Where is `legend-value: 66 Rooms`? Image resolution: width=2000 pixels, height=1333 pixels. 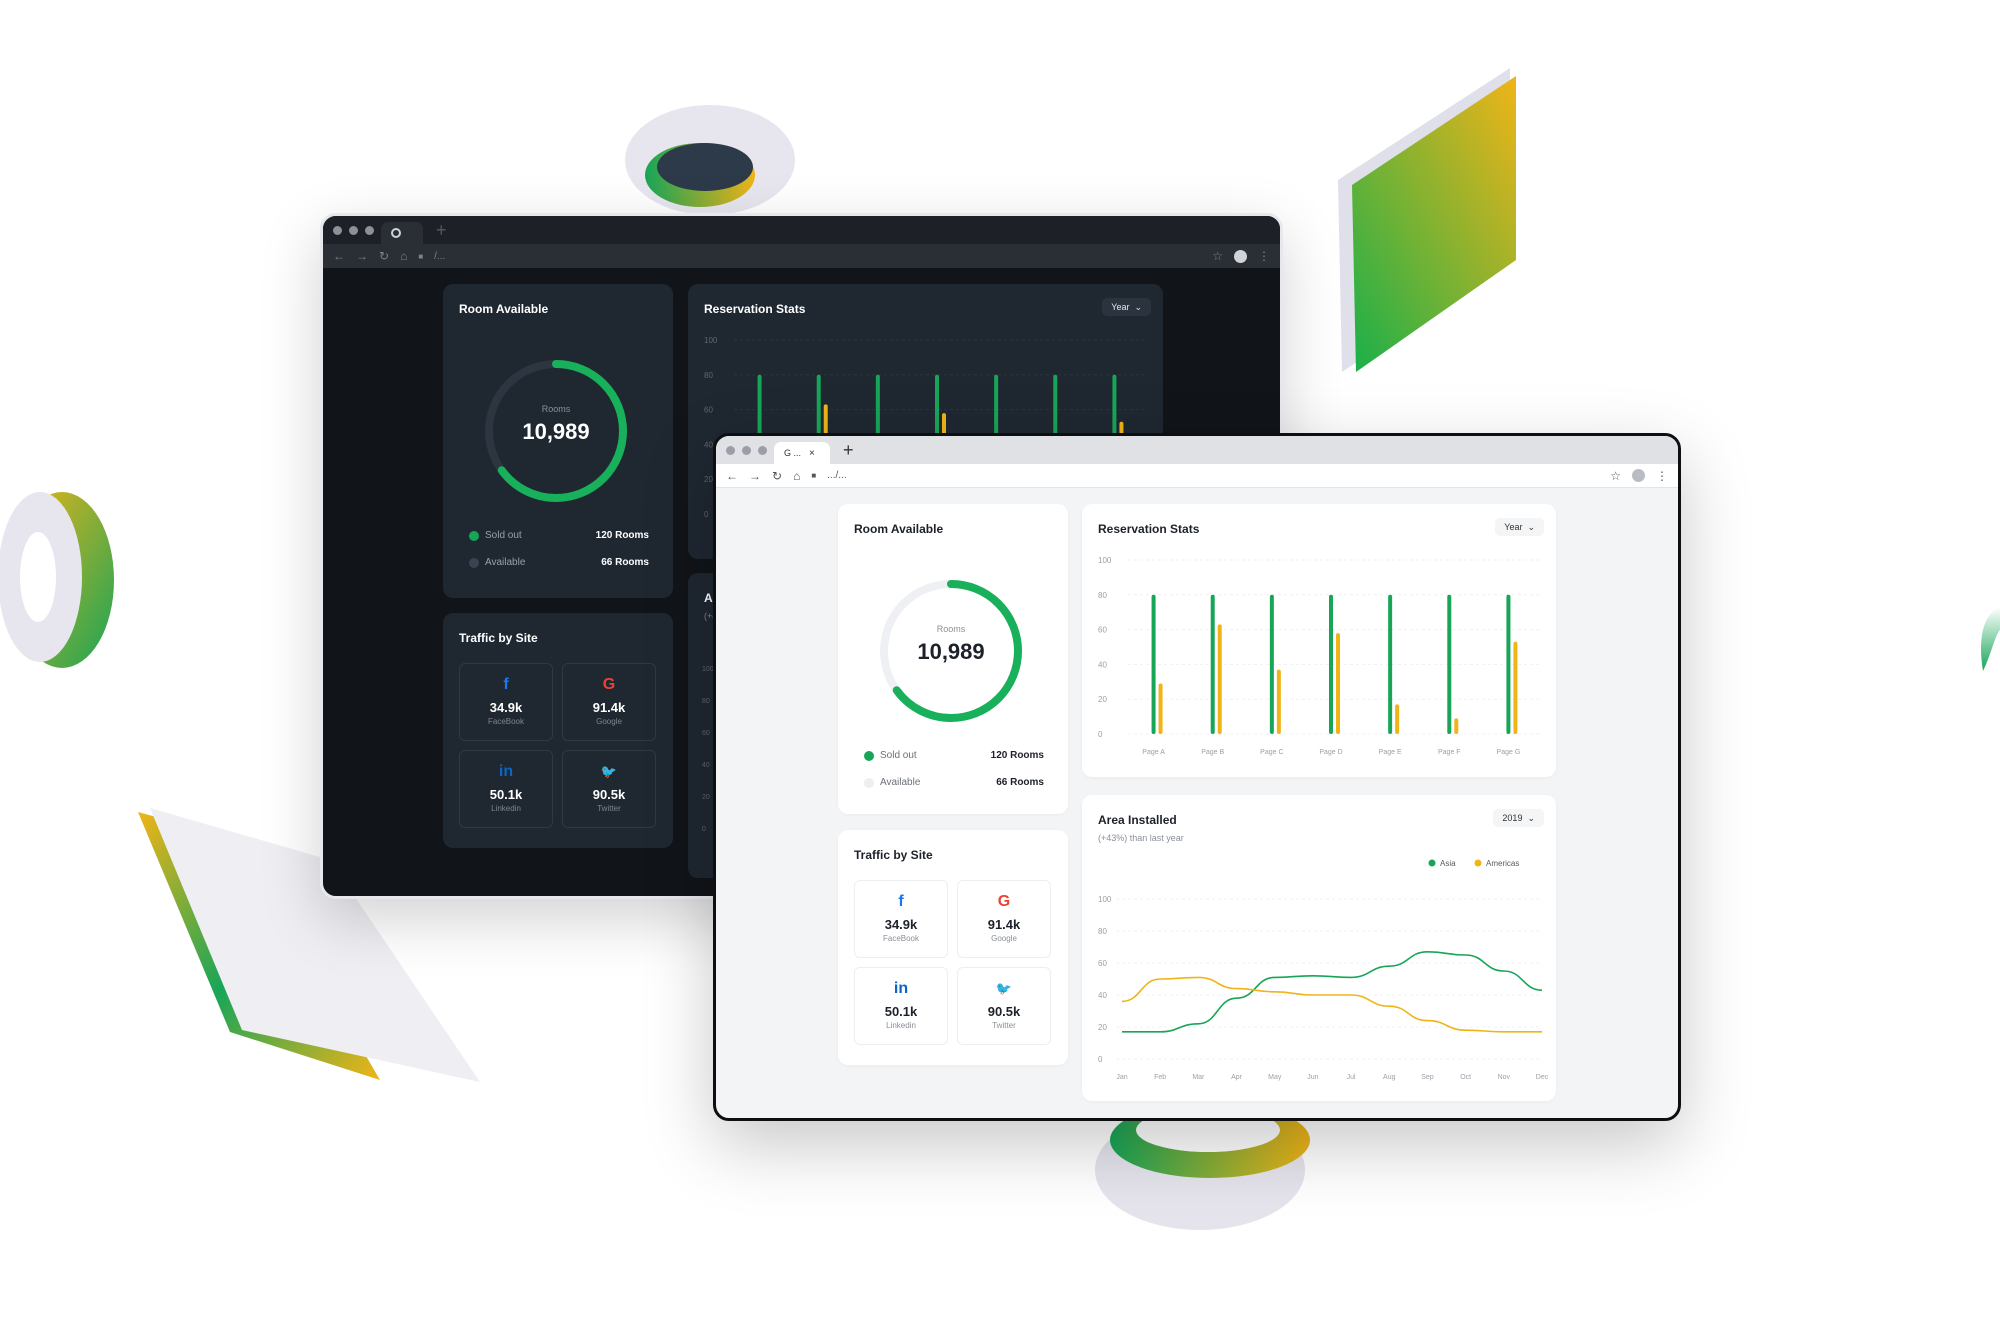 legend-value: 66 Rooms is located at coordinates (625, 562).